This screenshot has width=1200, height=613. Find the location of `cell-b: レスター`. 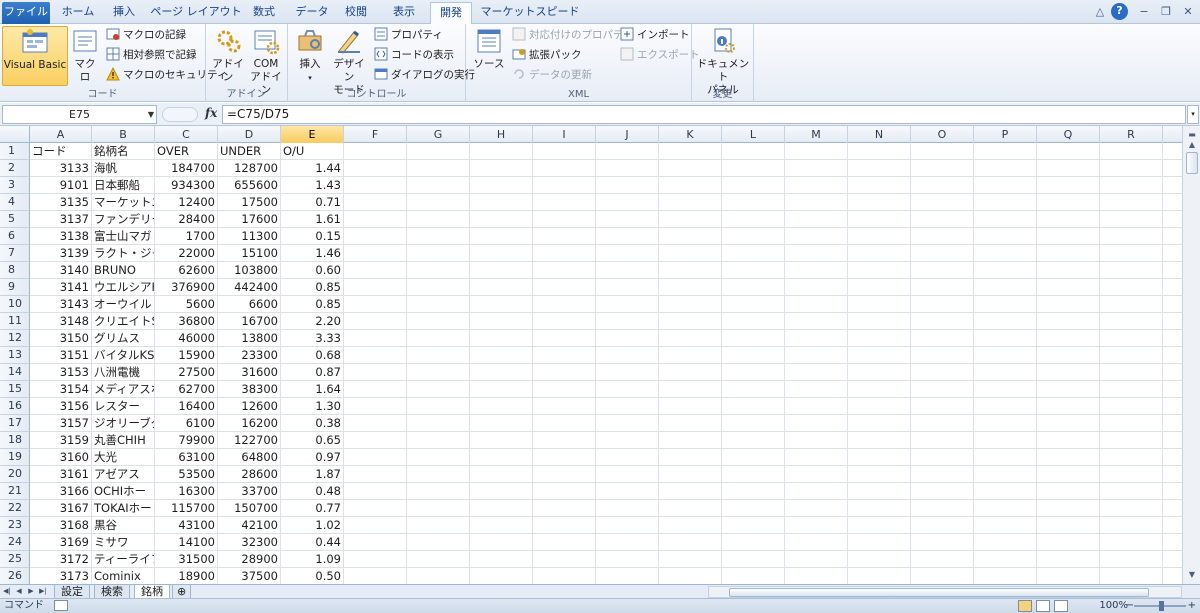

cell-b: レスター is located at coordinates (123, 406).